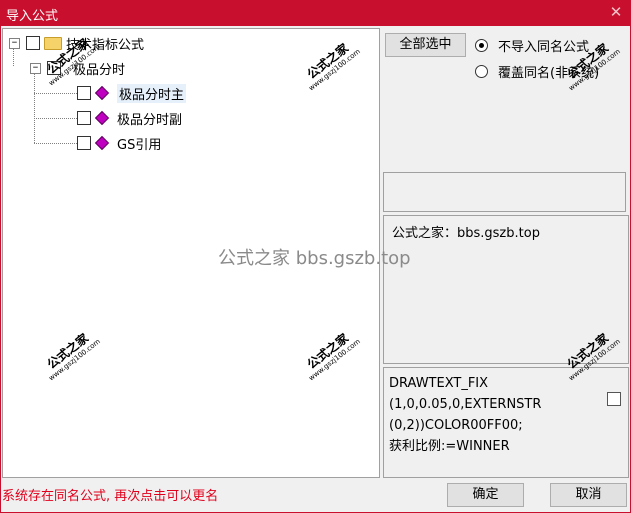 This screenshot has width=631, height=513. What do you see at coordinates (152, 93) in the screenshot?
I see `tree-item-label: 极品分时主` at bounding box center [152, 93].